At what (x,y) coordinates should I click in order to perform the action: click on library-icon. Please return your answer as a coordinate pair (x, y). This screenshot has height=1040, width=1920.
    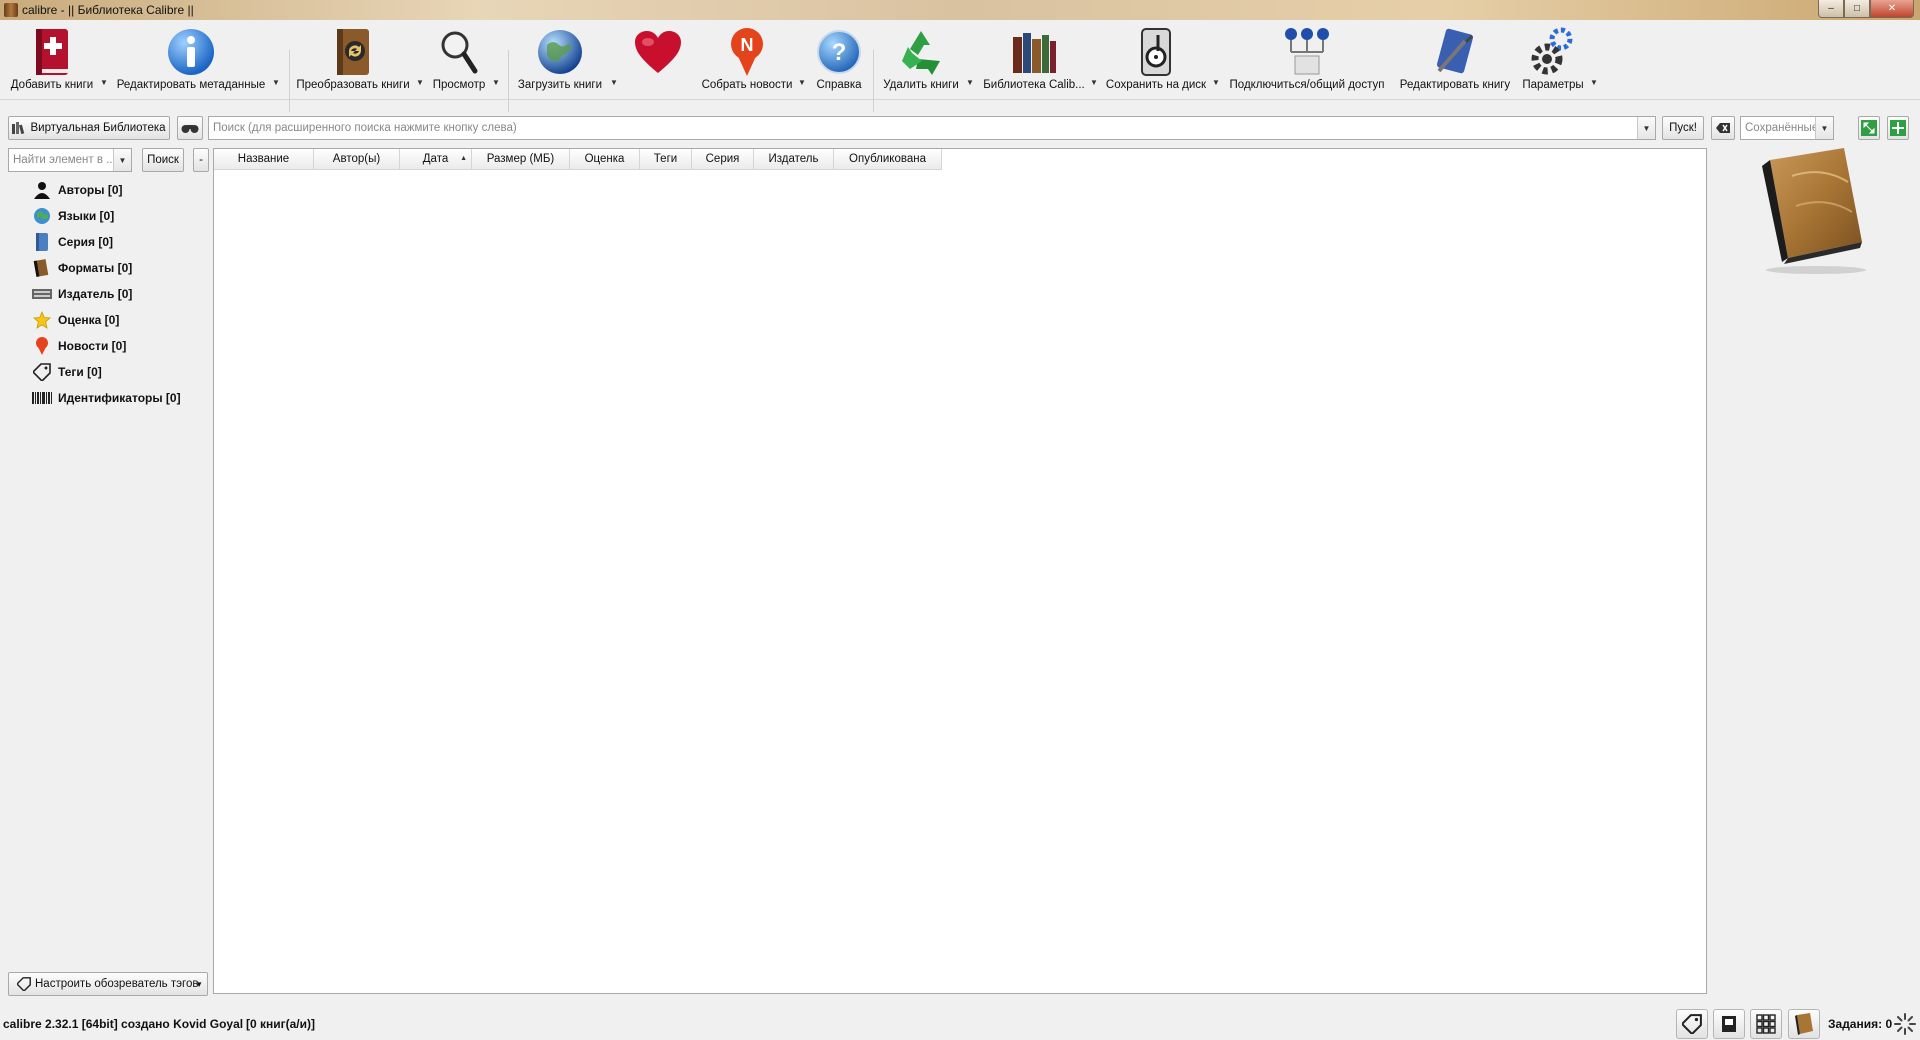
    Looking at the image, I should click on (1034, 53).